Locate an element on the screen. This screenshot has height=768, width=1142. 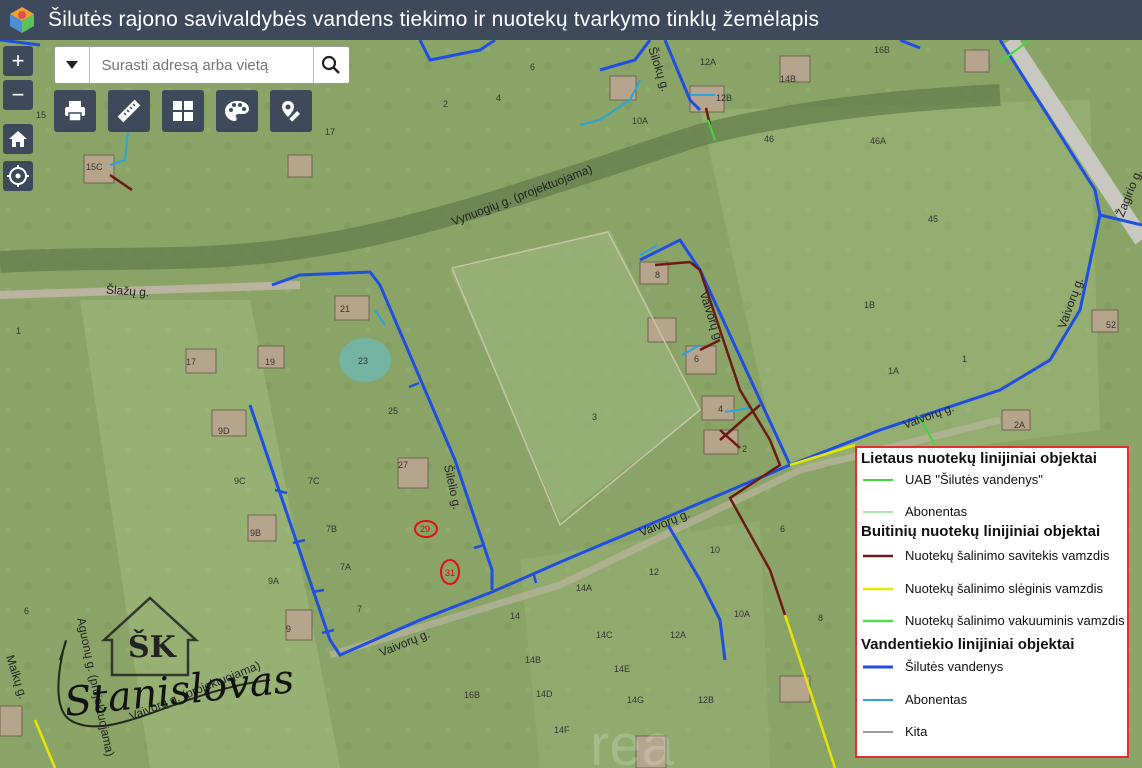
watermark-brand: rea is located at coordinates (632, 740).